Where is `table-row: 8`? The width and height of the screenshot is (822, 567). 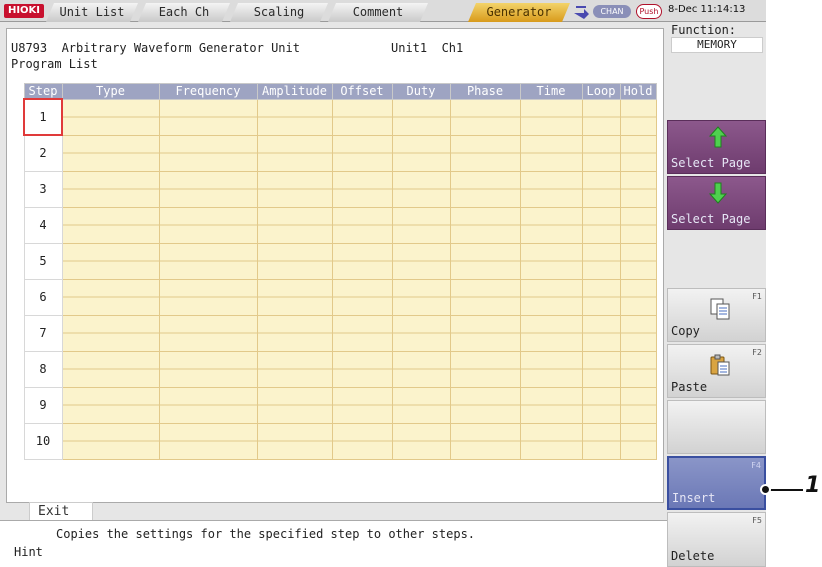
table-row: 8 is located at coordinates (340, 369).